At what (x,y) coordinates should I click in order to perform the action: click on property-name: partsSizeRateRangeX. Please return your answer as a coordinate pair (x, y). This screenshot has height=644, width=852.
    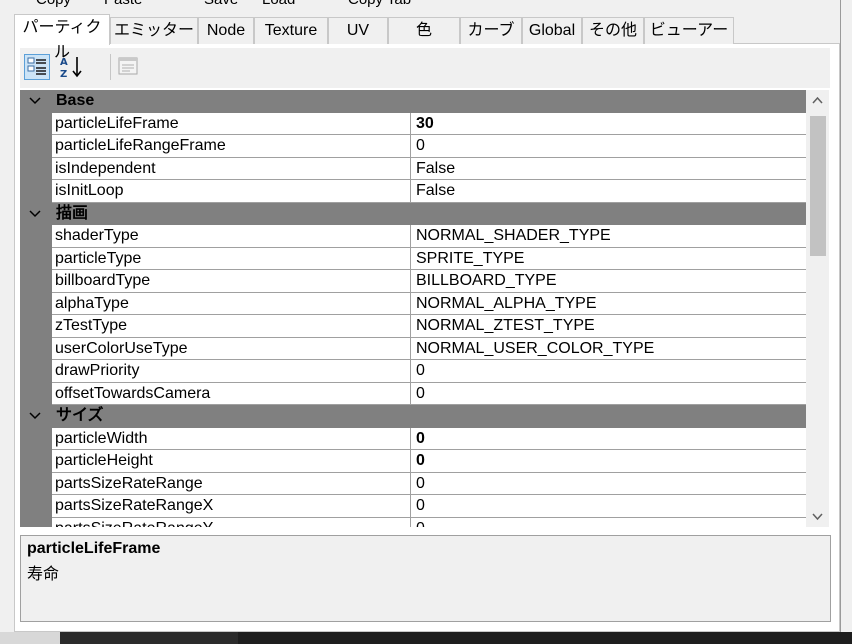
    Looking at the image, I should click on (231, 506).